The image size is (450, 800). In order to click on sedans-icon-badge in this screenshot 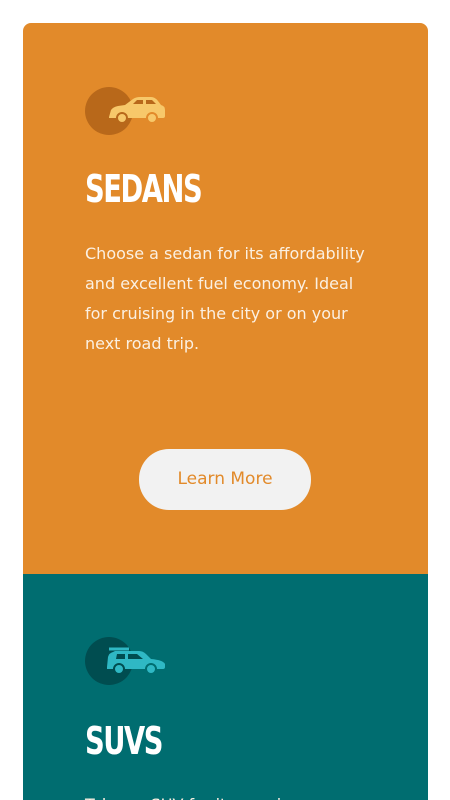, I will do `click(126, 111)`.